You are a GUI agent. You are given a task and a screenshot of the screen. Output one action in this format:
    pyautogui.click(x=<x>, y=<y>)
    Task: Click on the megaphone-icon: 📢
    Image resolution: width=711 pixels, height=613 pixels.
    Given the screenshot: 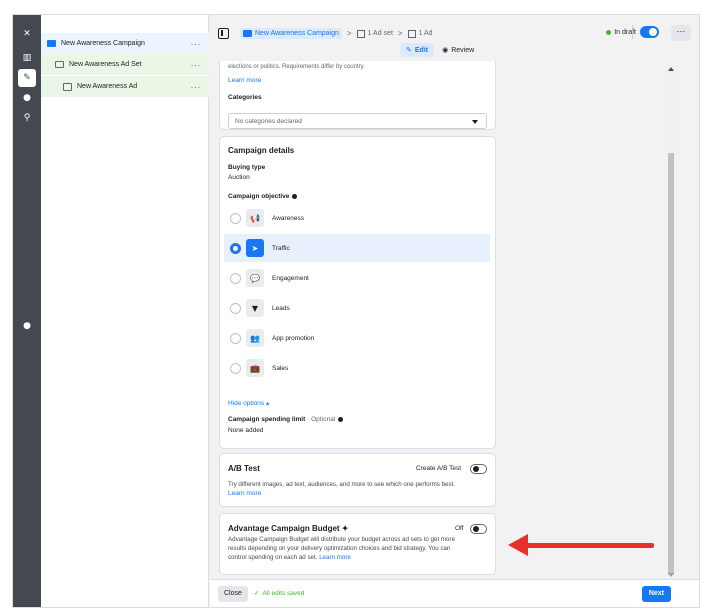 What is the action you would take?
    pyautogui.click(x=255, y=218)
    